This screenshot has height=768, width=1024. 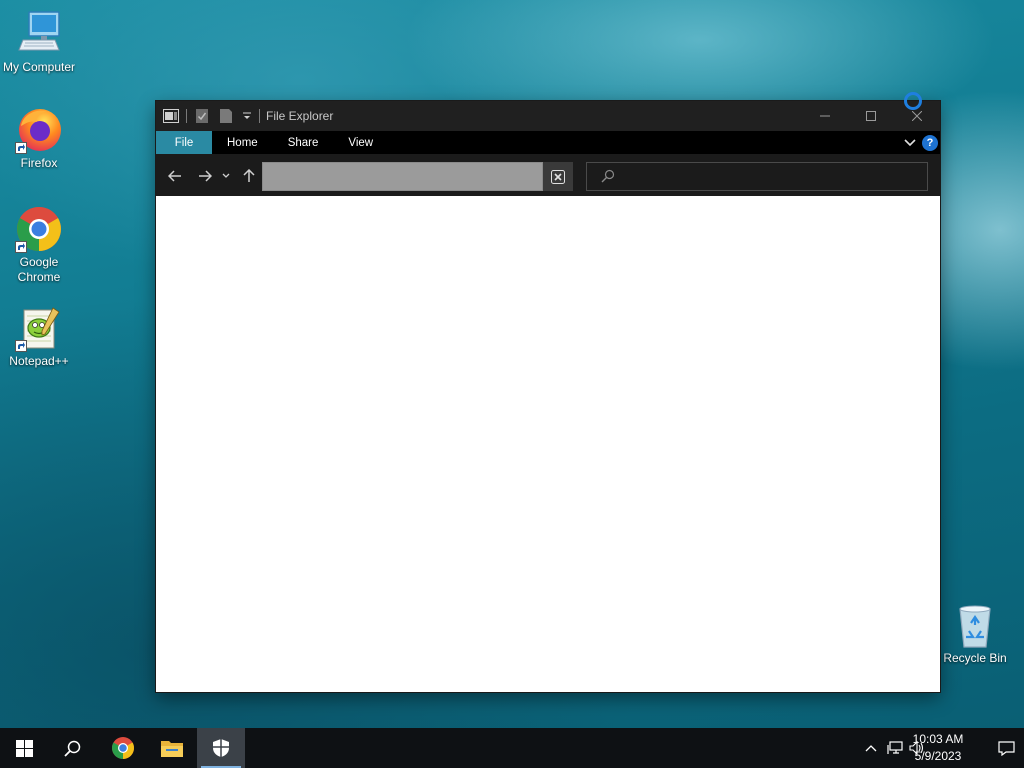 What do you see at coordinates (825, 116) in the screenshot?
I see `minimize-button` at bounding box center [825, 116].